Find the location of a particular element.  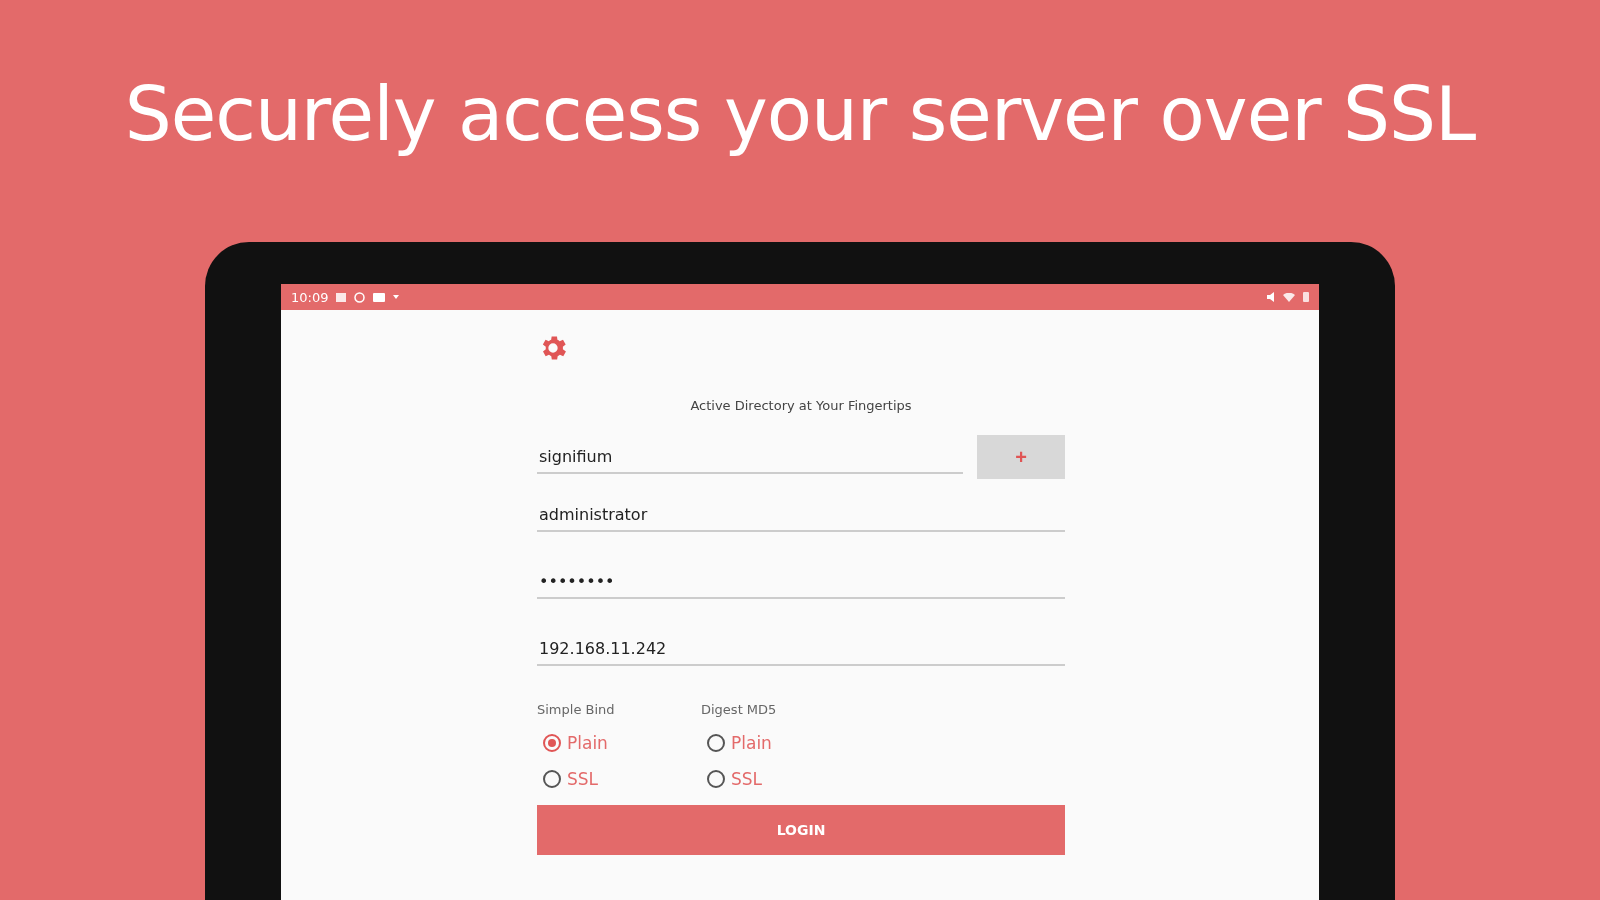

text-field: 192.168.11.242 is located at coordinates (801, 650).